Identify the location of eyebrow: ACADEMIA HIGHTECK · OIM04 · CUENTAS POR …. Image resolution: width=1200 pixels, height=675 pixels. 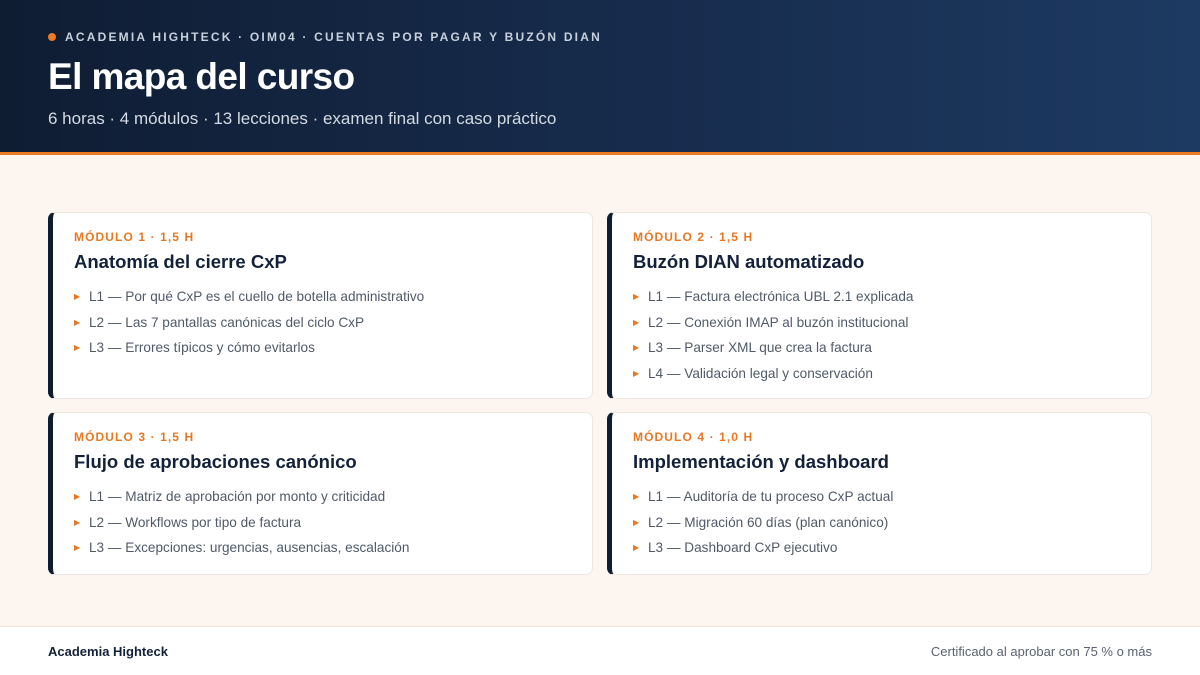
(325, 37).